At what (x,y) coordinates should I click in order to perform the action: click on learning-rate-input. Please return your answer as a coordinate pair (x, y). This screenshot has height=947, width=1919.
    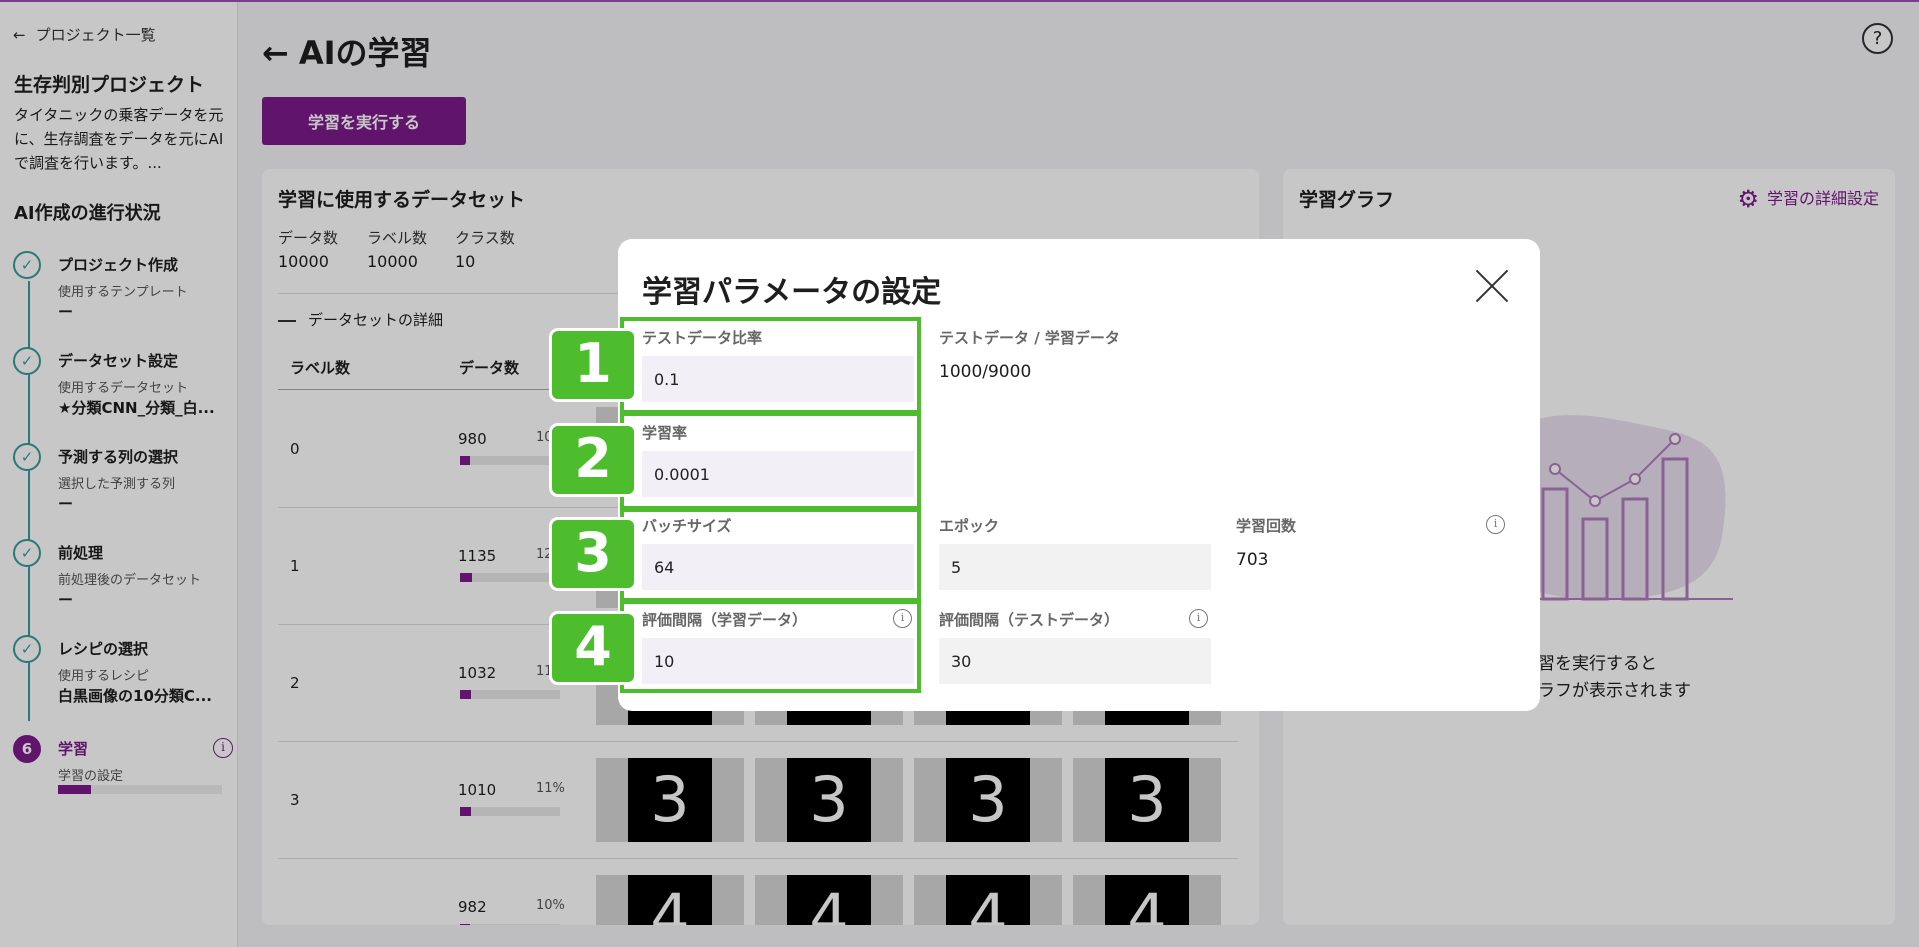
    Looking at the image, I should click on (778, 474).